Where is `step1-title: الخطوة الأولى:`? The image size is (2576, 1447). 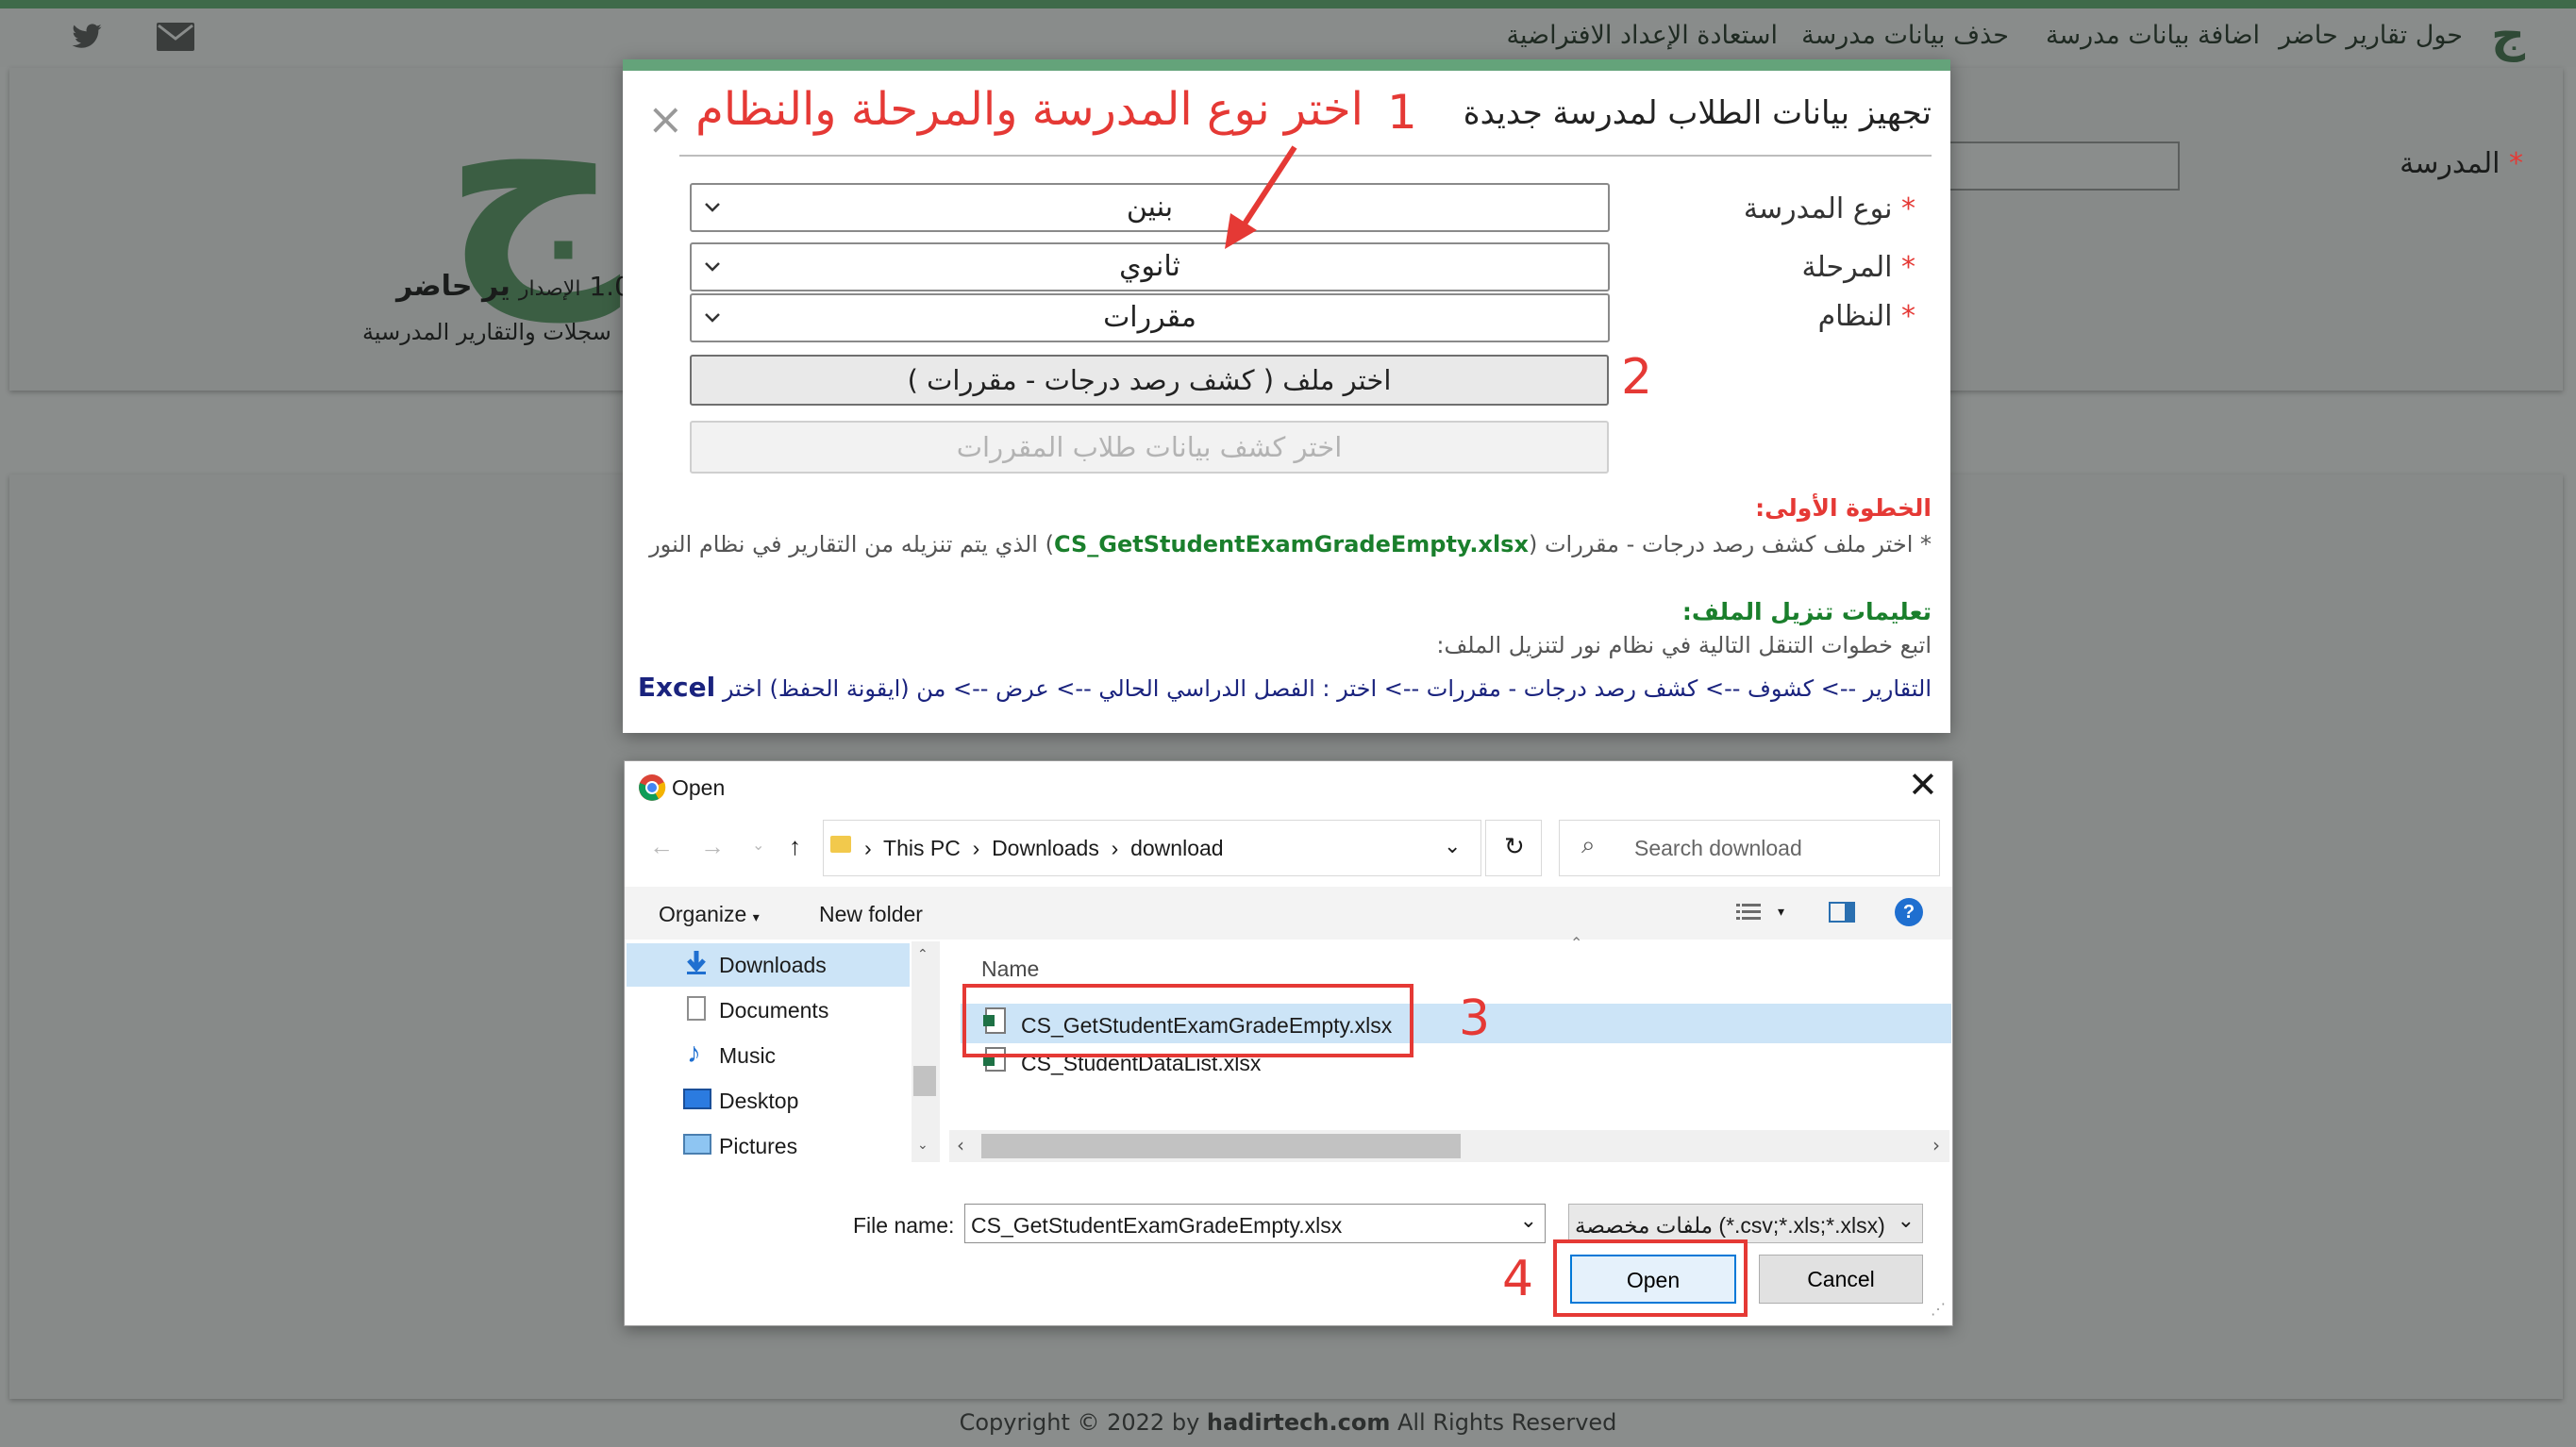 step1-title: الخطوة الأولى: is located at coordinates (1843, 508).